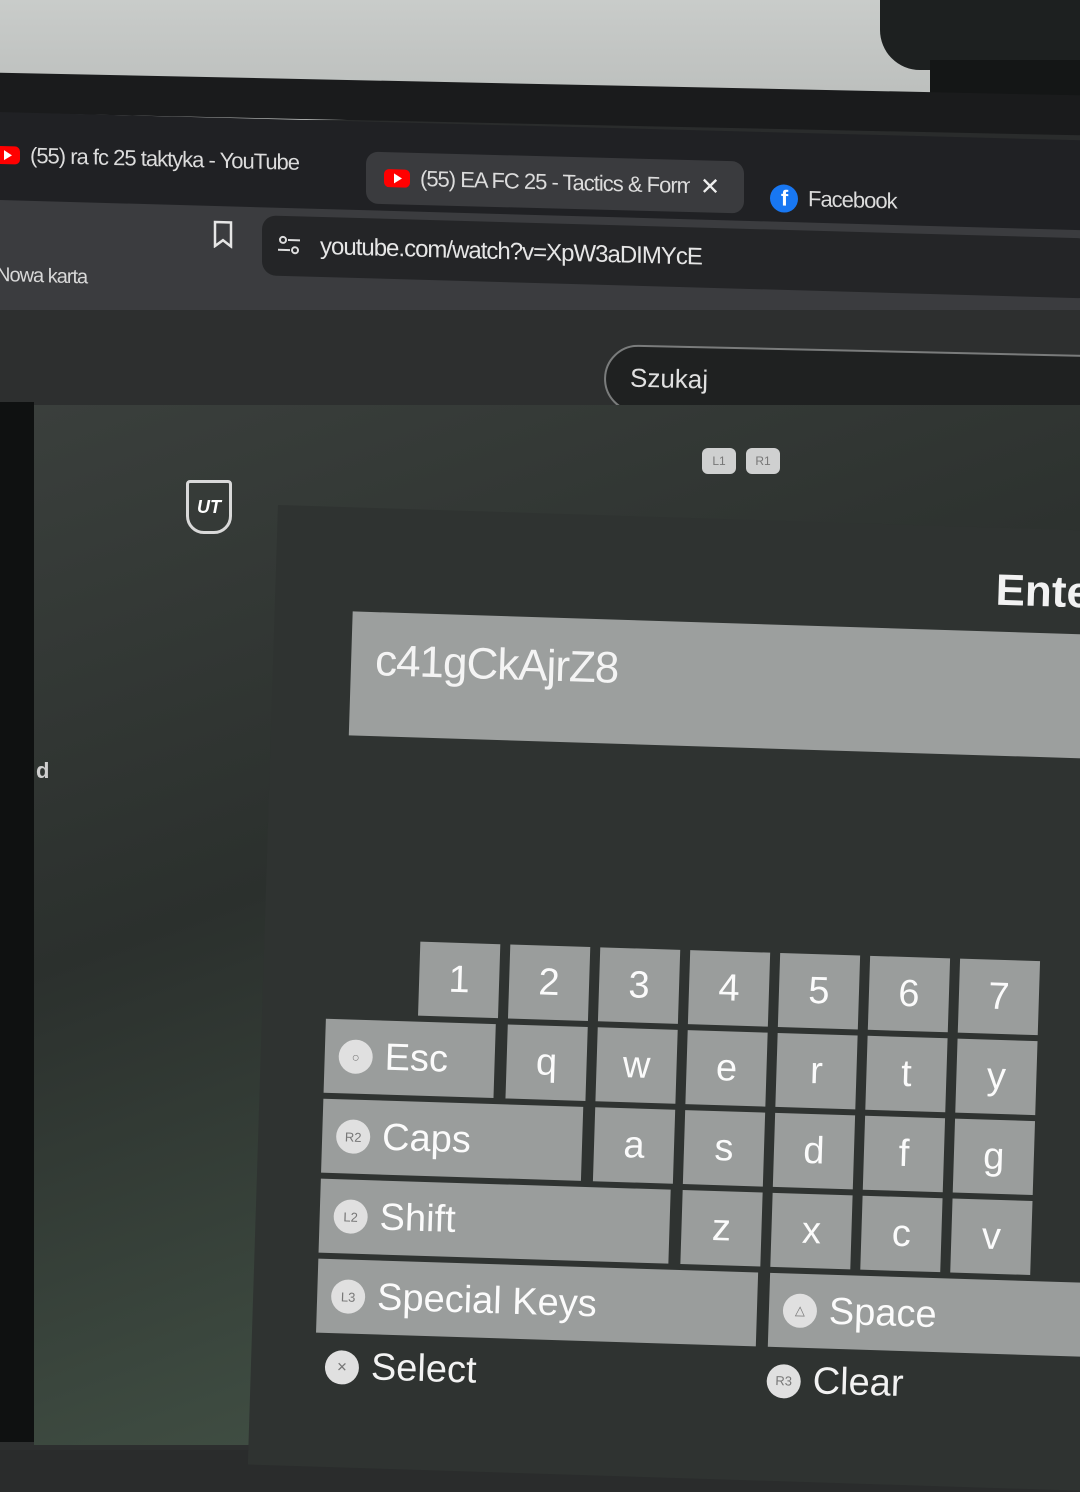  What do you see at coordinates (904, 1154) in the screenshot?
I see `key-f: f` at bounding box center [904, 1154].